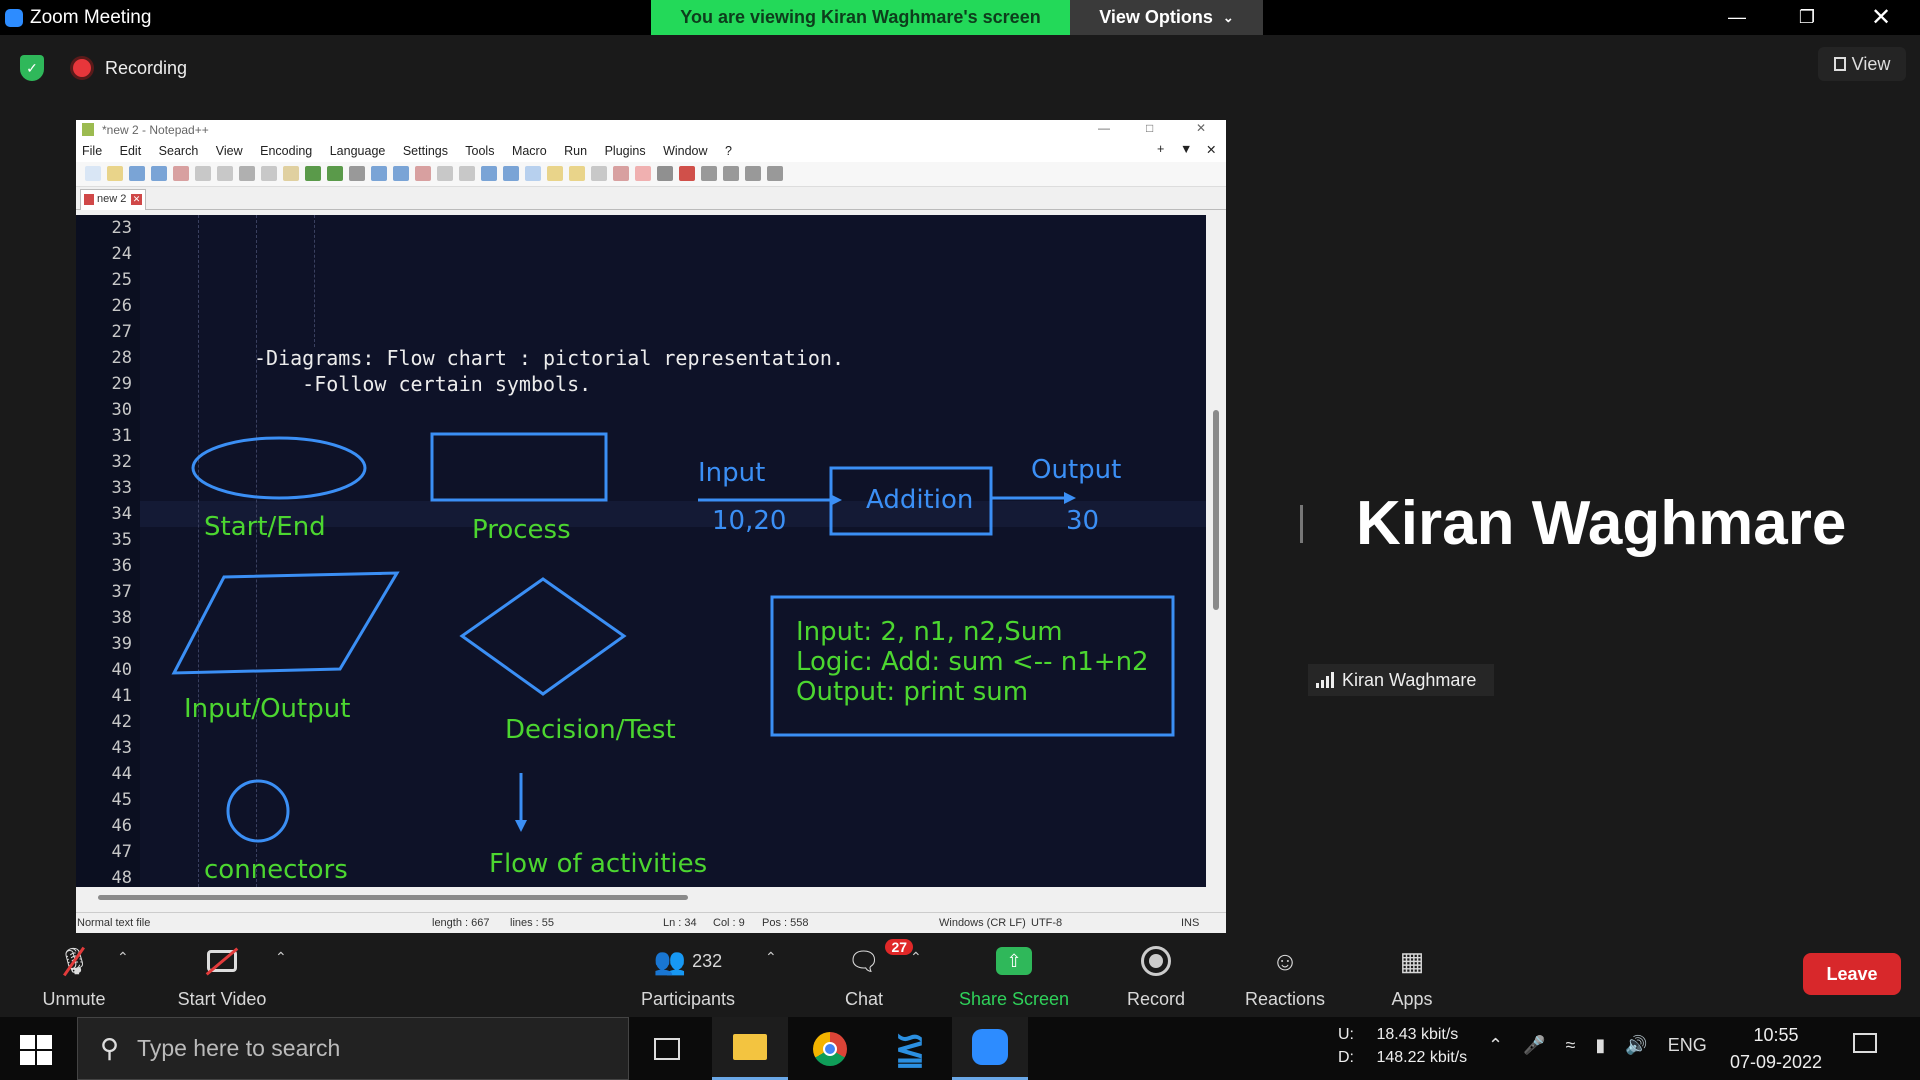  What do you see at coordinates (1166, 17) in the screenshot?
I see `view-options-button: View Options ⌄` at bounding box center [1166, 17].